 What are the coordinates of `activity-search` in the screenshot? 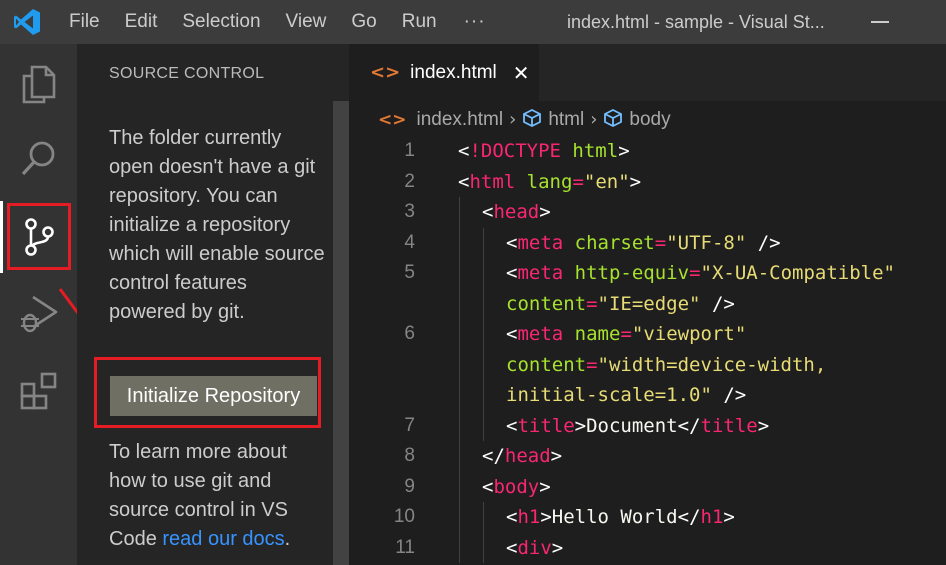 It's located at (38, 158).